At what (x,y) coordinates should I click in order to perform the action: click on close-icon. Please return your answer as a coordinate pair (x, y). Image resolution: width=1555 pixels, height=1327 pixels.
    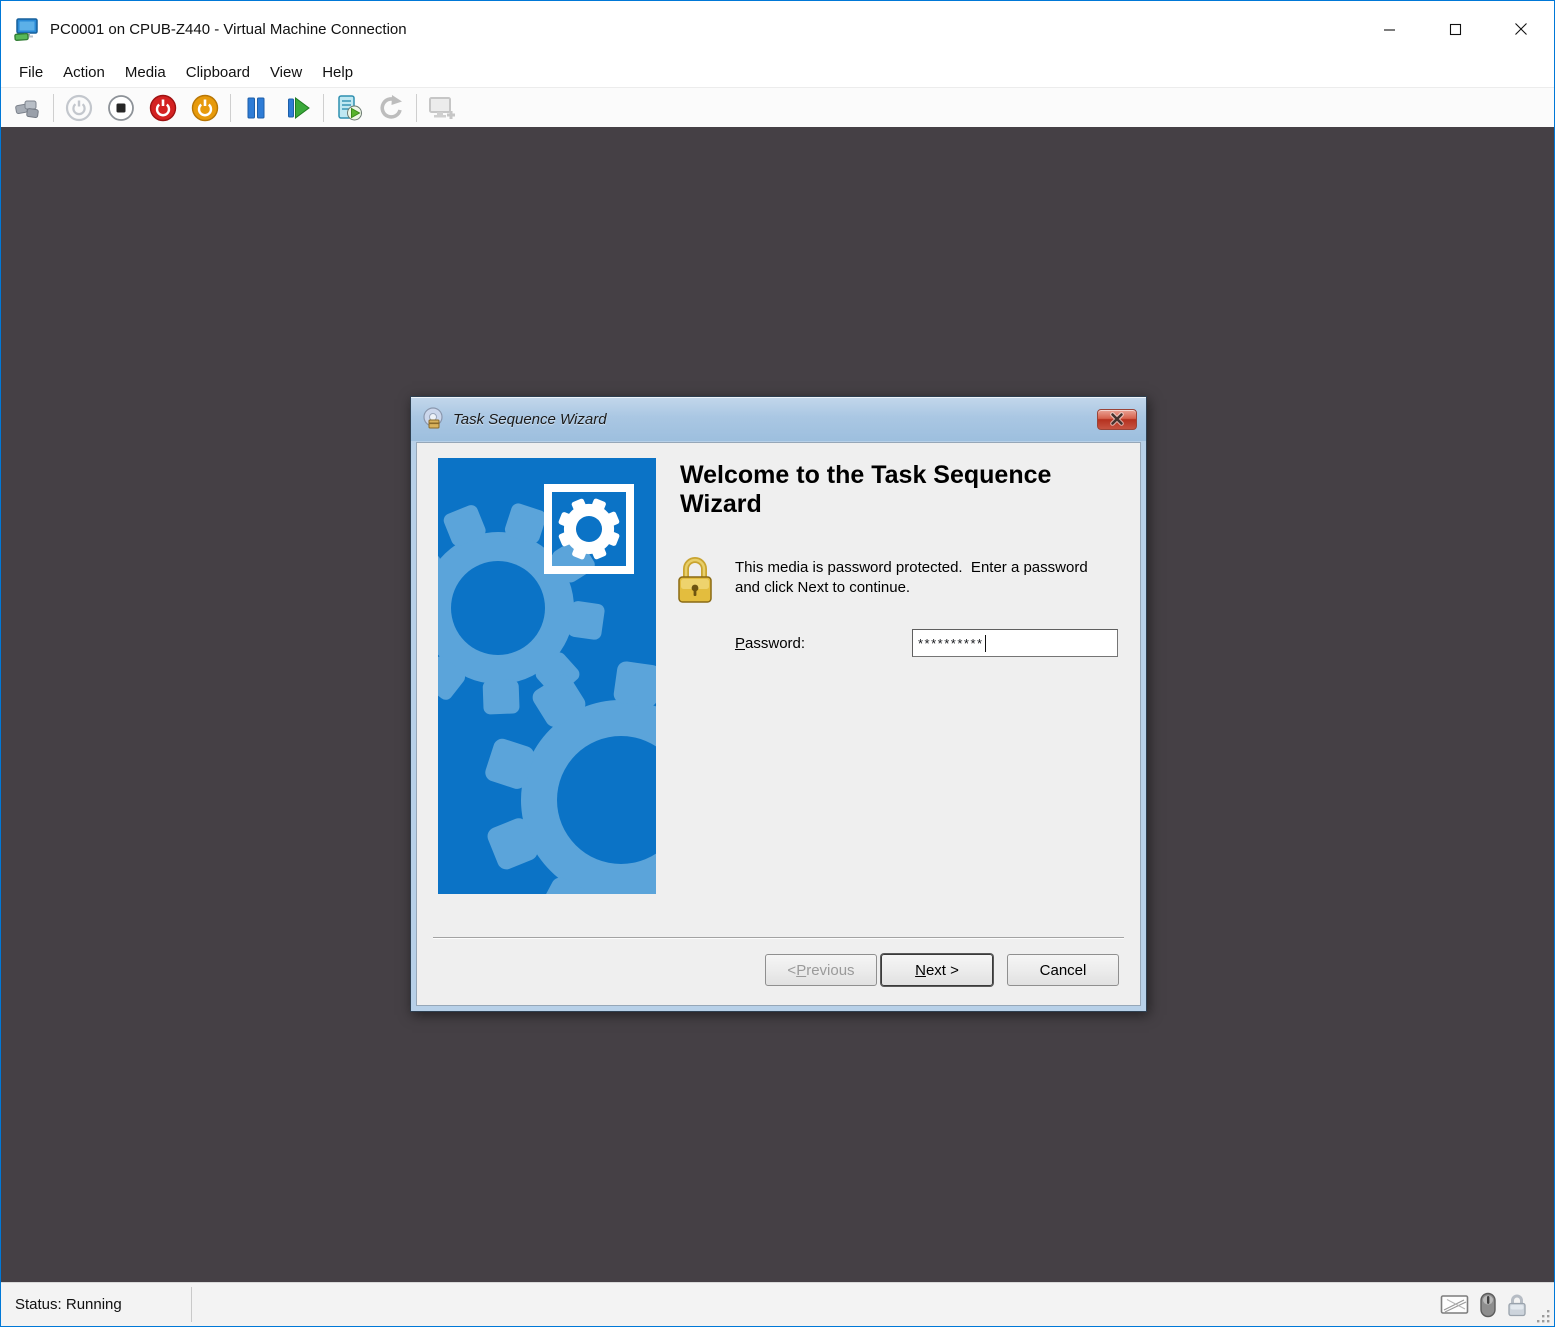
    Looking at the image, I should click on (1521, 29).